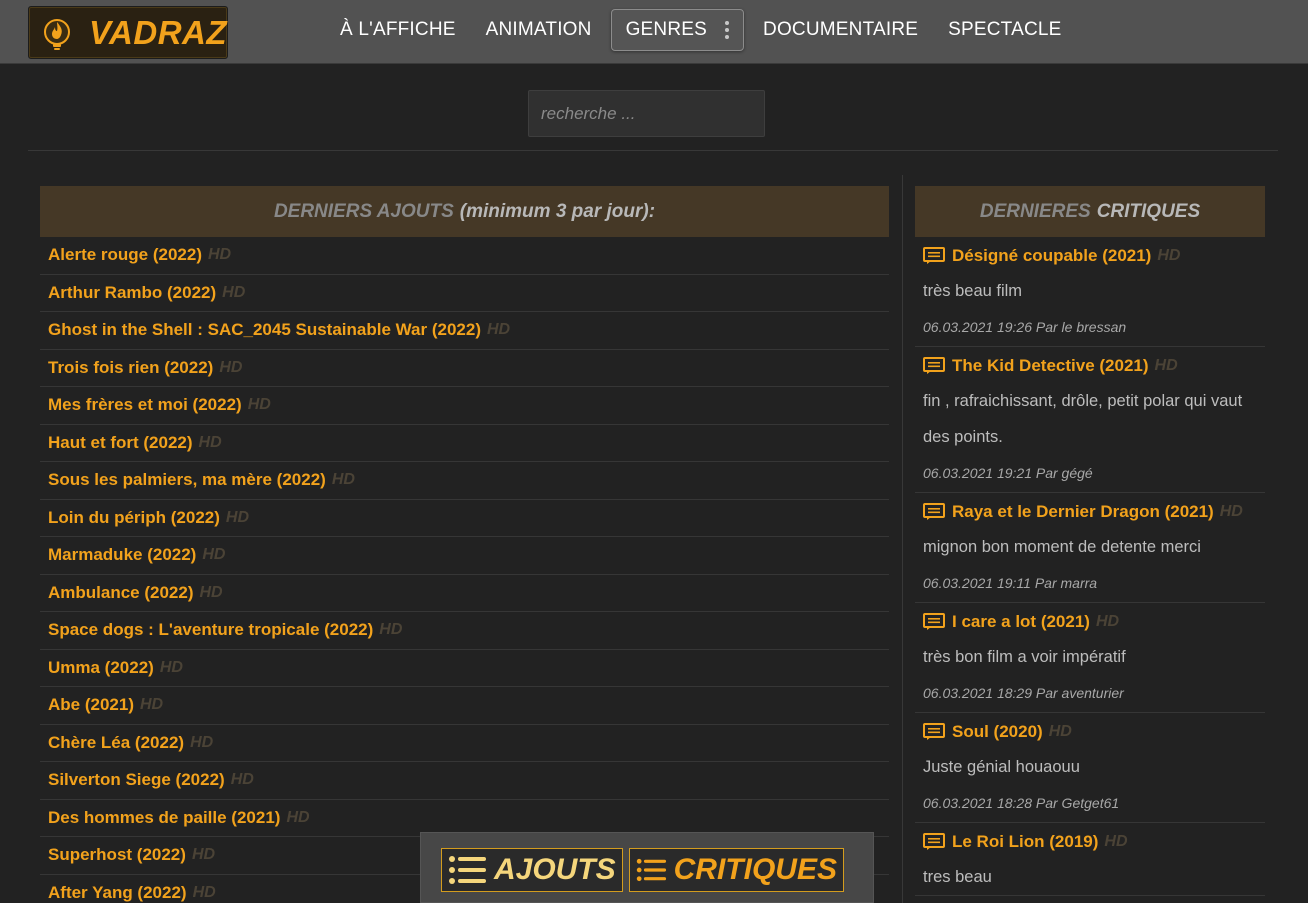  Describe the element at coordinates (646, 113) in the screenshot. I see `search-input` at that location.